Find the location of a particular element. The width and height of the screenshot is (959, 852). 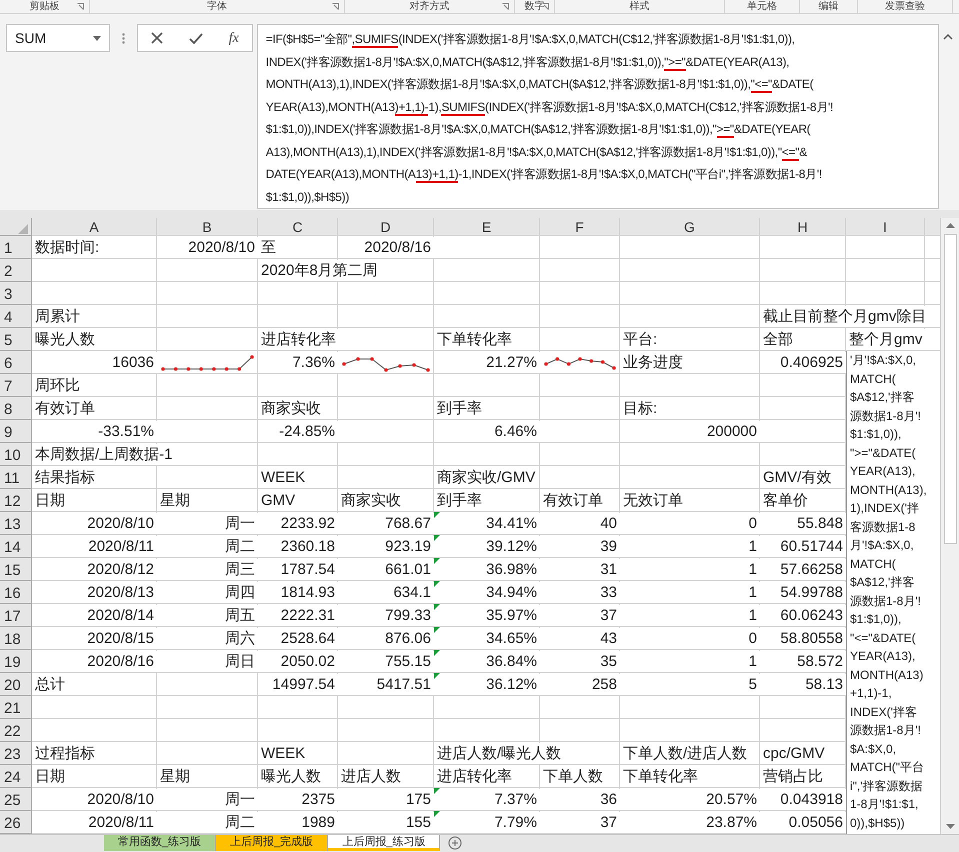

row-header: 5 is located at coordinates (16, 339).